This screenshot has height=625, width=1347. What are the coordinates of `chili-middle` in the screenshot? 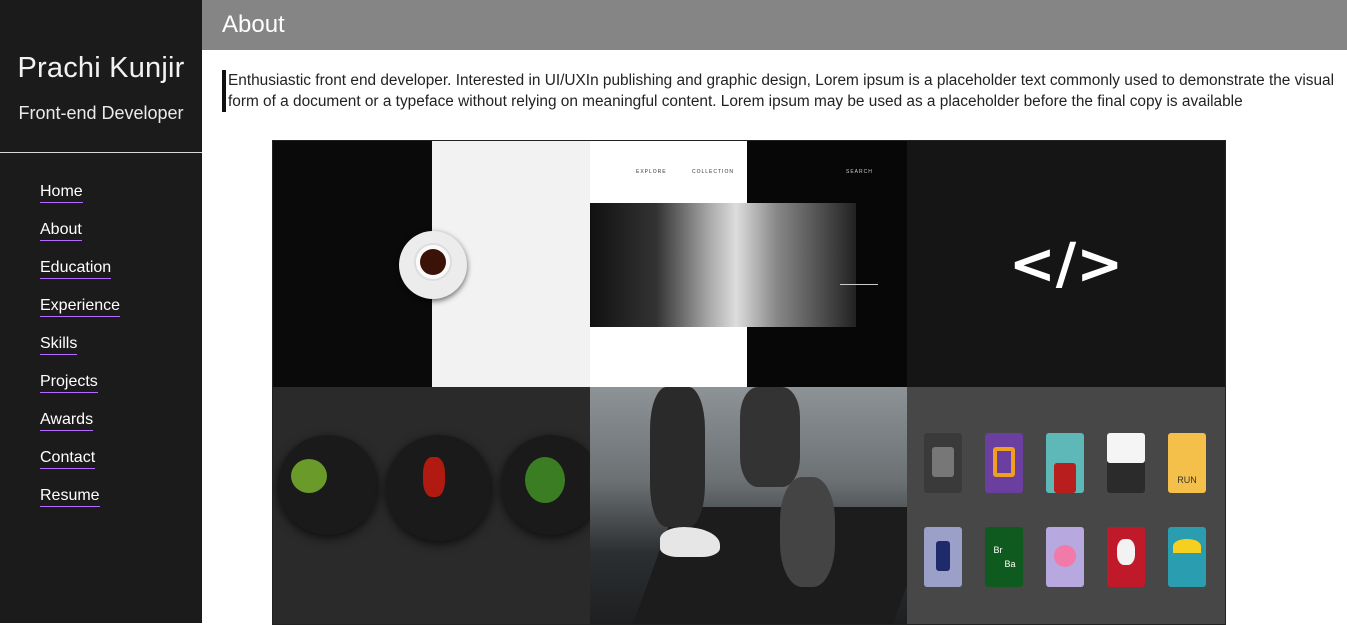 It's located at (434, 477).